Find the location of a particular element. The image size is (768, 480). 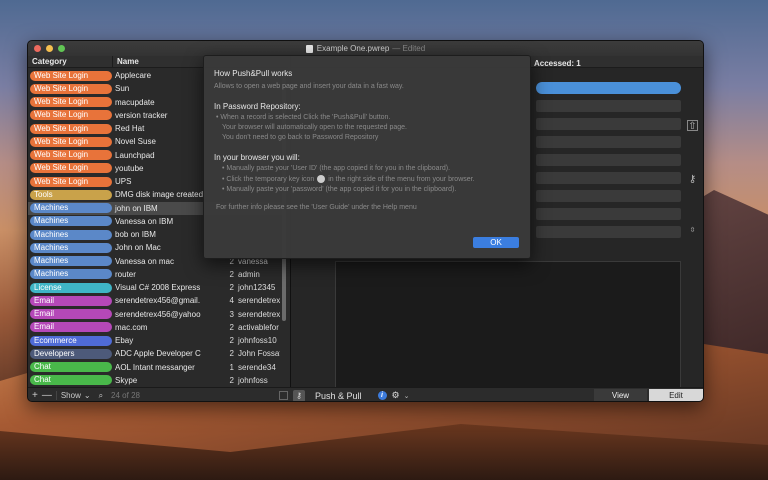

record-user: serende34 is located at coordinates (257, 367).